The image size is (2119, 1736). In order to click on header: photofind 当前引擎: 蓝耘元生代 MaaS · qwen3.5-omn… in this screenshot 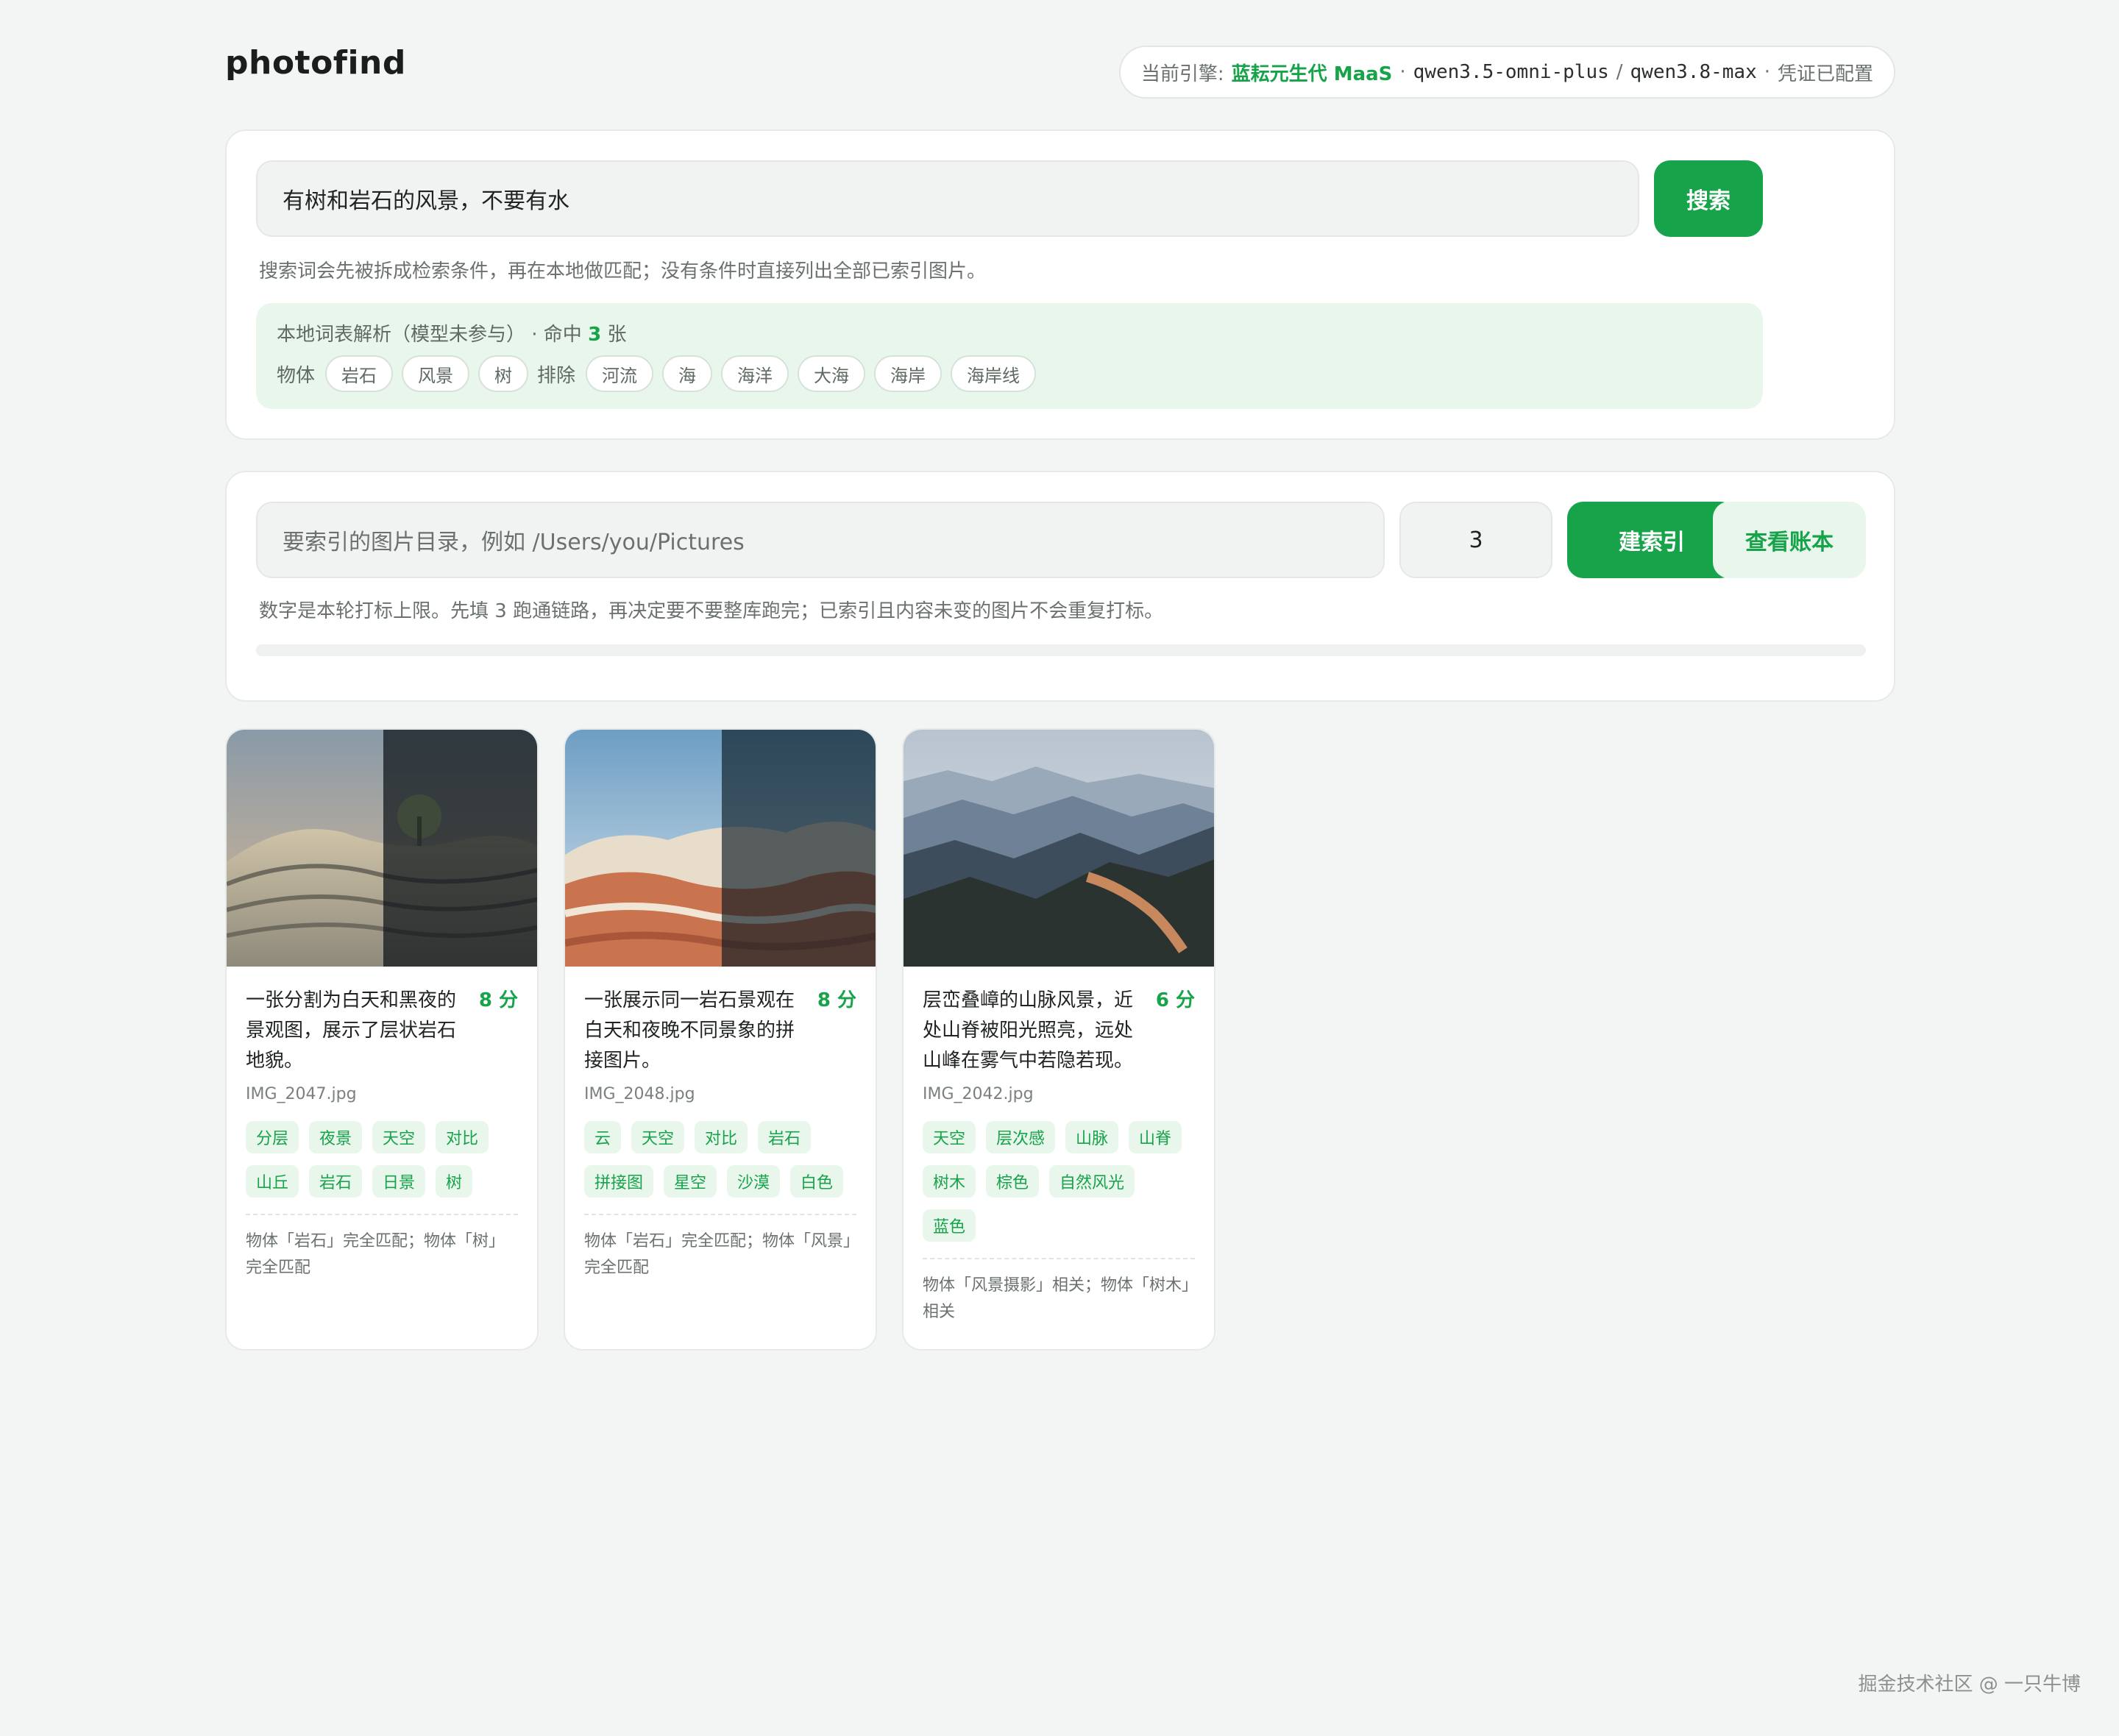, I will do `click(1060, 64)`.